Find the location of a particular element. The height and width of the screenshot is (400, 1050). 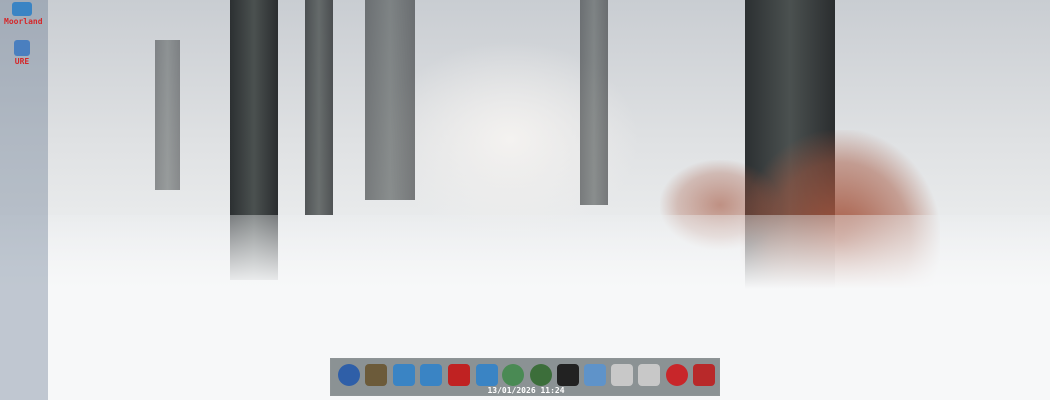

desktop-icon-moorland: Moorland is located at coordinates (23, 14).